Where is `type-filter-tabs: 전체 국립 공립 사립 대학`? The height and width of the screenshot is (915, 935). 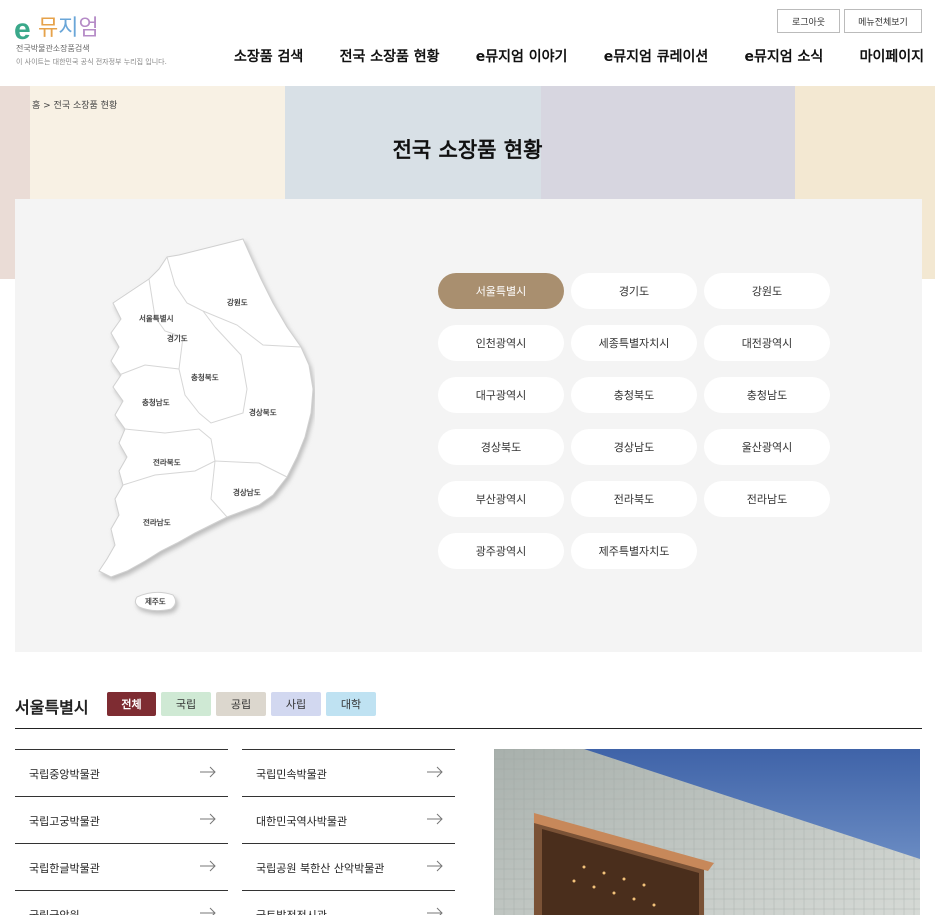 type-filter-tabs: 전체 국립 공립 사립 대학 is located at coordinates (241, 704).